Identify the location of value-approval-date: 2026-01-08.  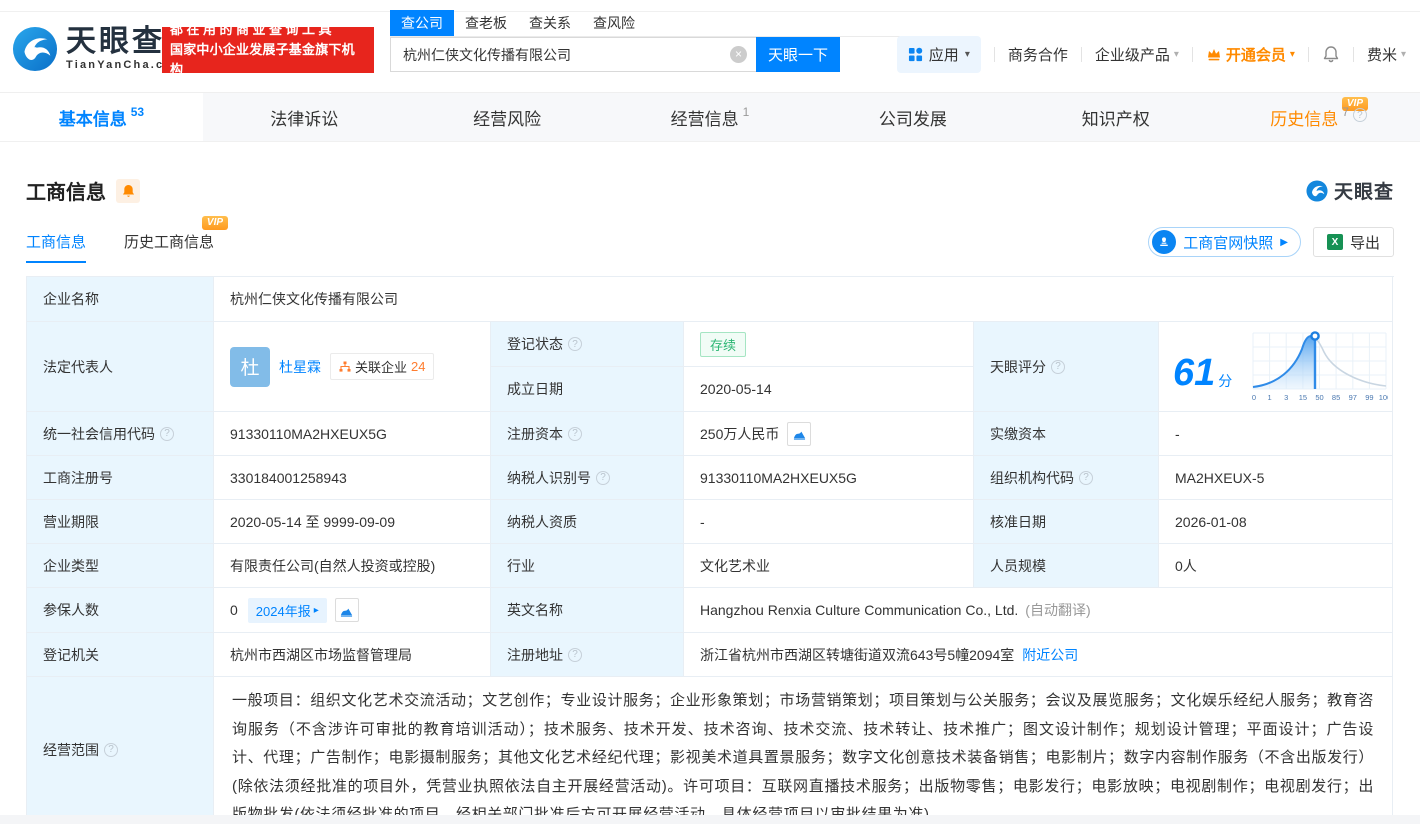
(1276, 522).